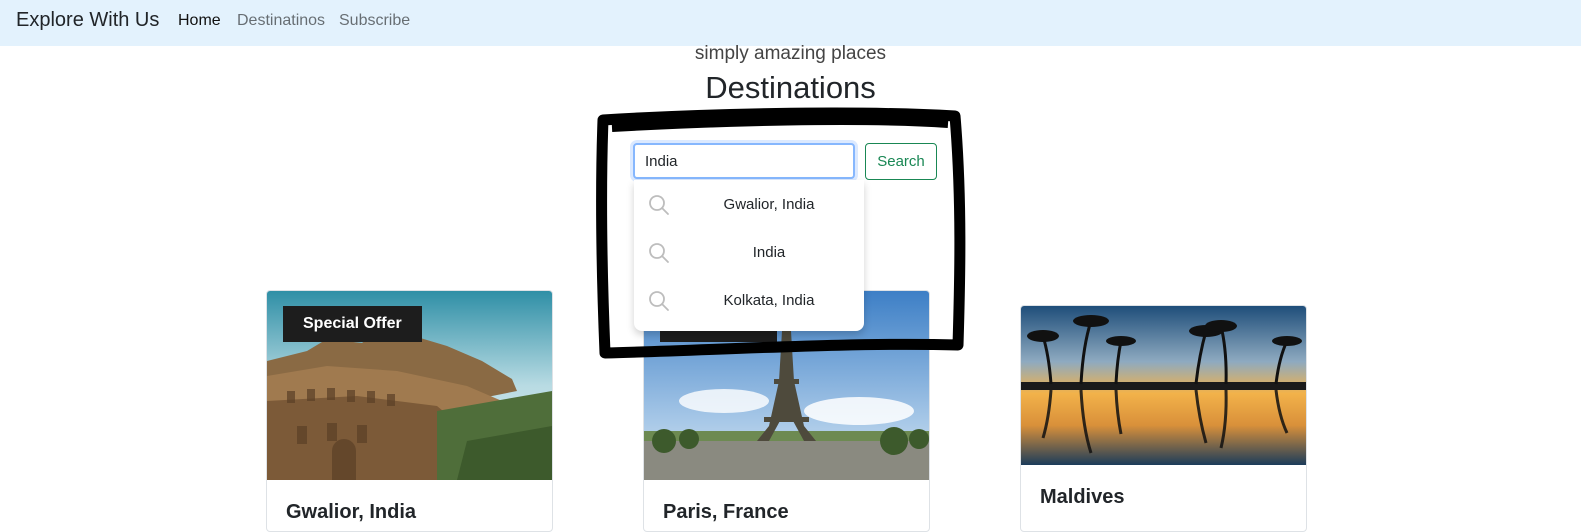 Image resolution: width=1581 pixels, height=532 pixels. I want to click on search-input, so click(744, 161).